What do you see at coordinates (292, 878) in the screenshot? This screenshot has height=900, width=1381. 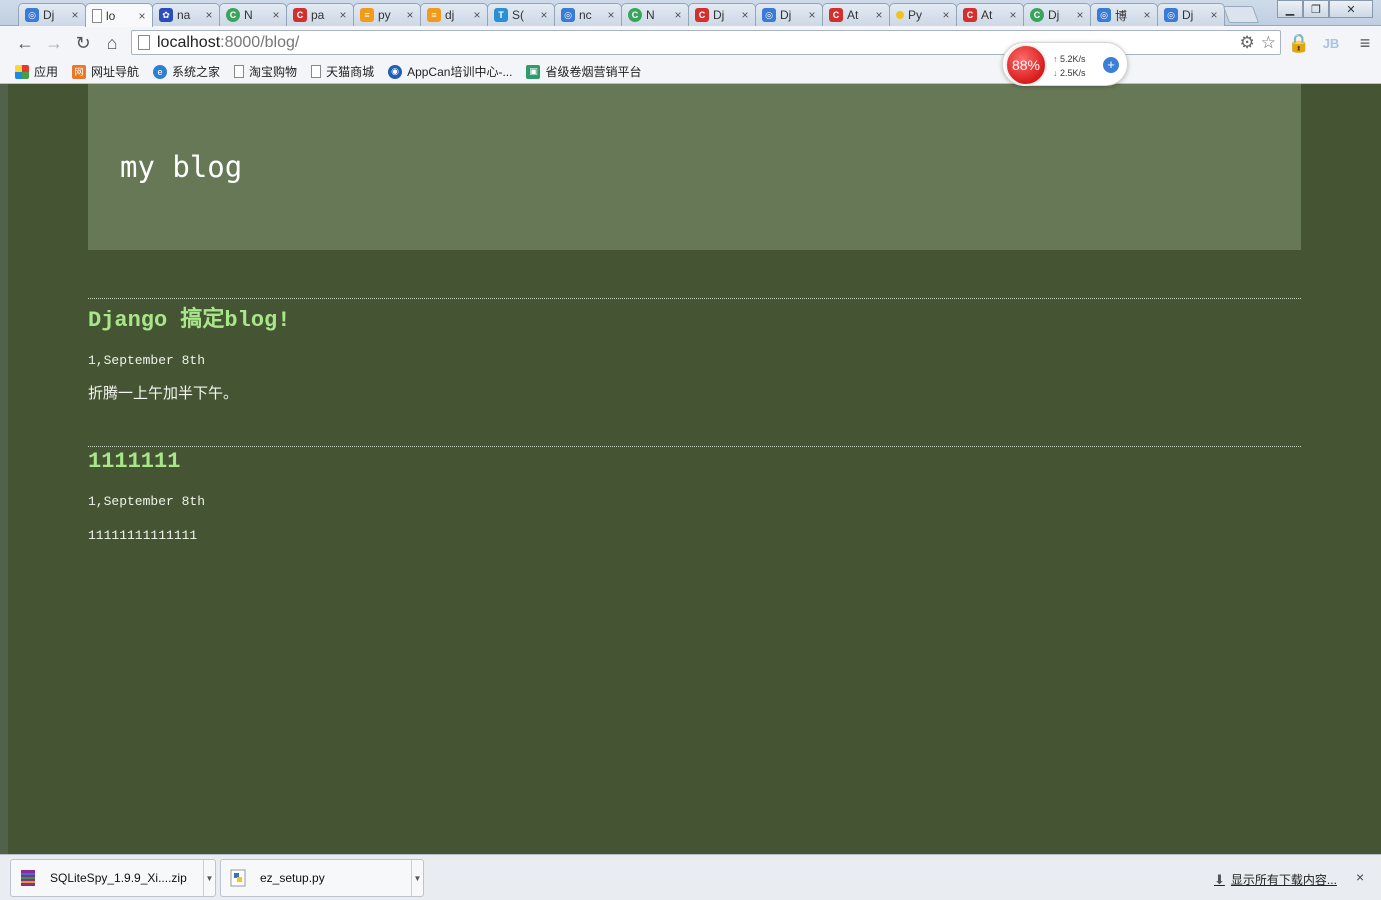 I see `download-filename: ez_setup.py` at bounding box center [292, 878].